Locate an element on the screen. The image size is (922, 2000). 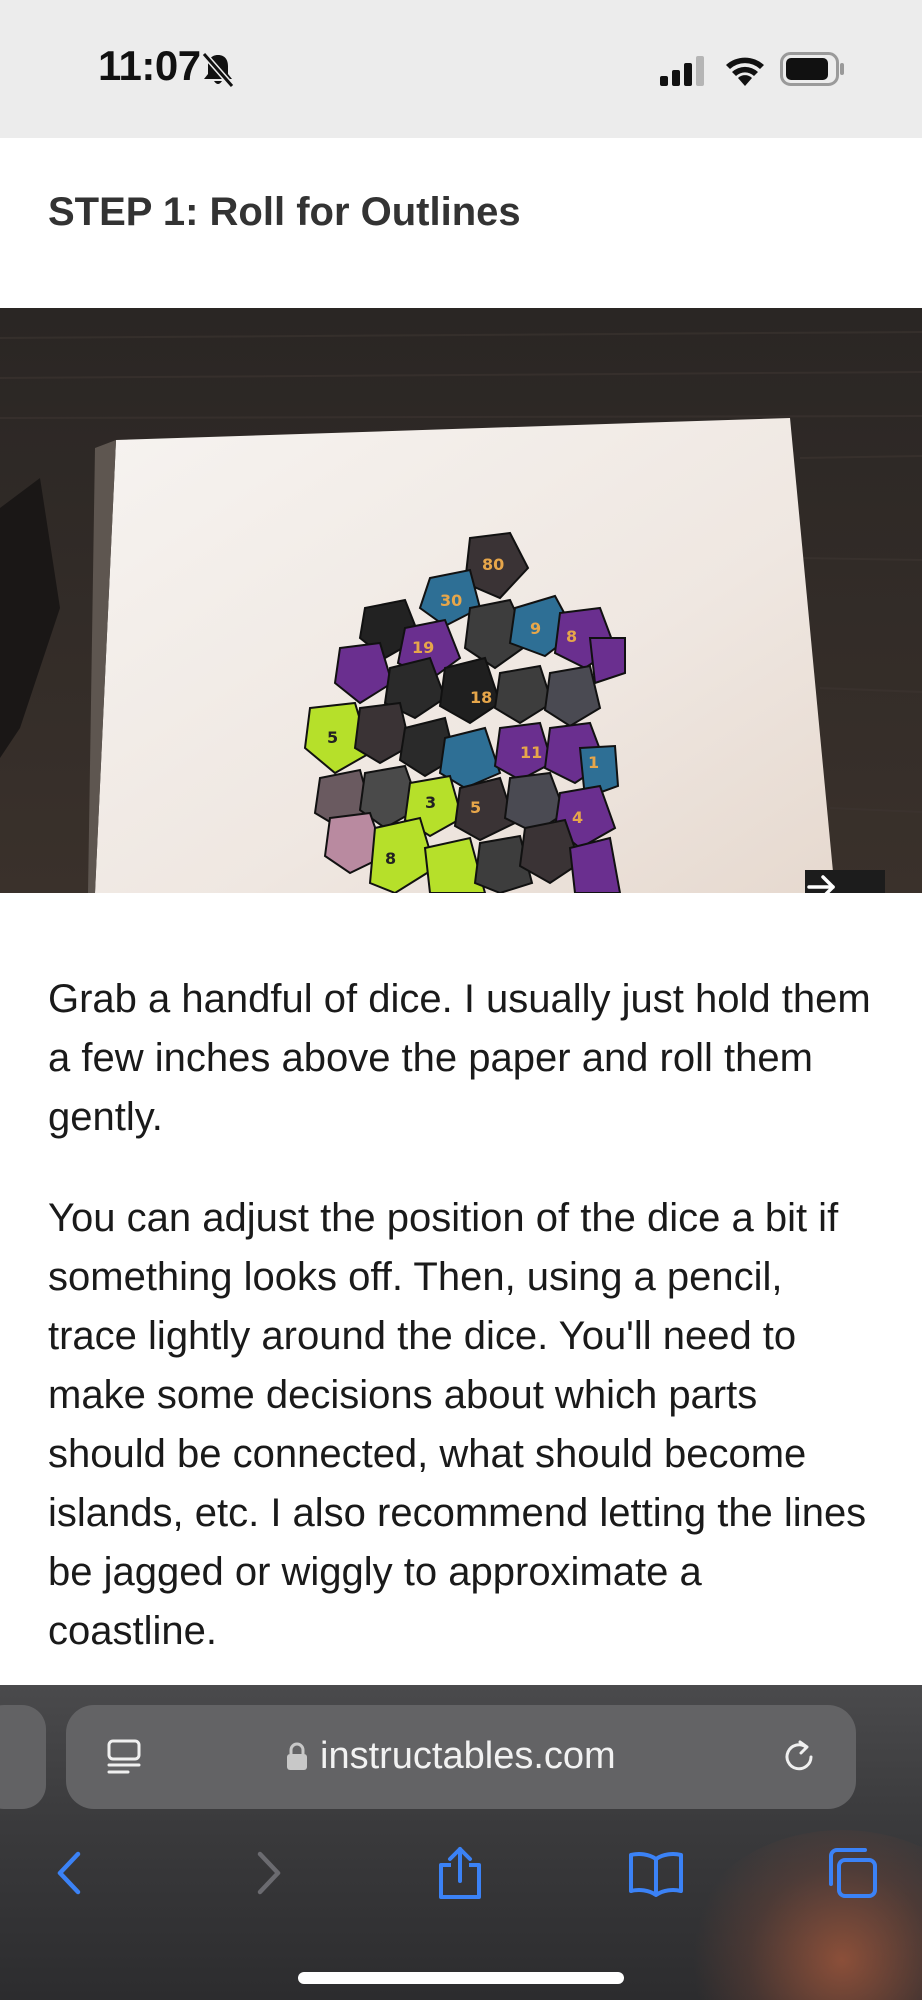
book-icon is located at coordinates (656, 1874).